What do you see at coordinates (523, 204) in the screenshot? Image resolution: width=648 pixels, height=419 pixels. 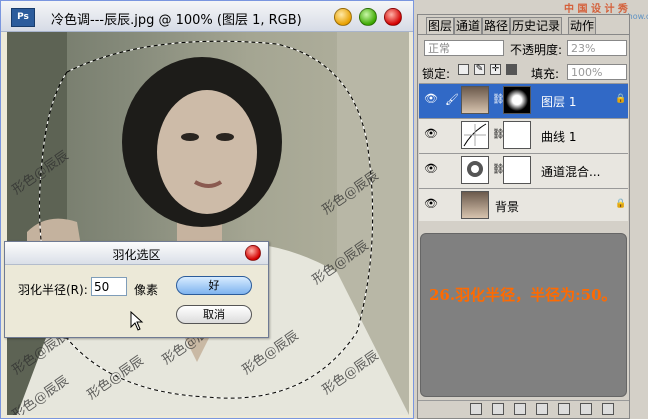 I see `layer-row: 👁 背景 🔒` at bounding box center [523, 204].